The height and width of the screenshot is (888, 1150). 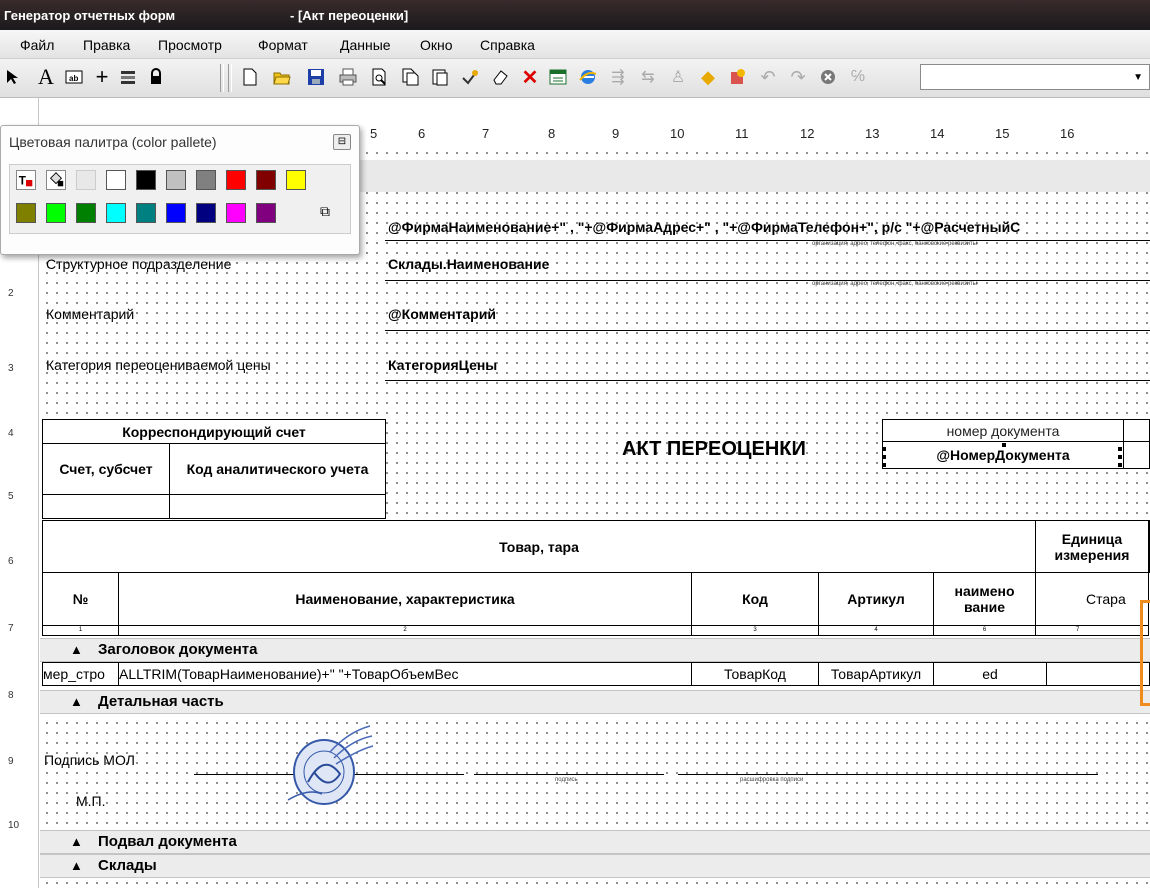 What do you see at coordinates (470, 77) in the screenshot?
I see `check-icon` at bounding box center [470, 77].